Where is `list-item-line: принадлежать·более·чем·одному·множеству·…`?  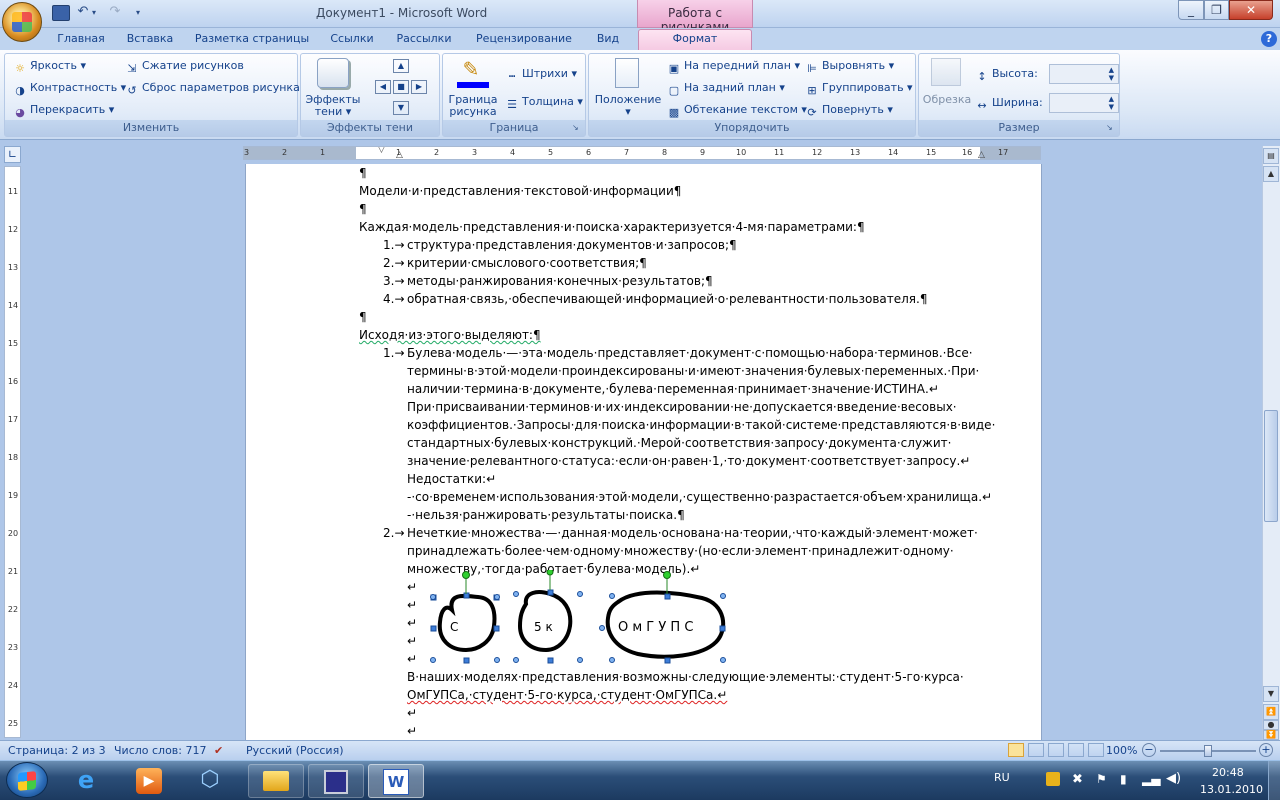
list-item-line: принадлежать·более·чем·одному·множеству·… is located at coordinates (680, 551).